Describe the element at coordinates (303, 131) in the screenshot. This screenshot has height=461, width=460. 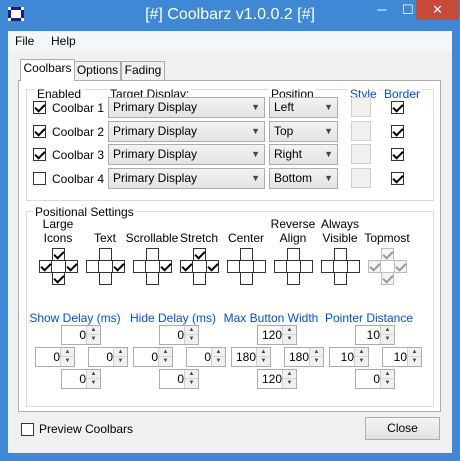
I see `position-select: Top ▼` at that location.